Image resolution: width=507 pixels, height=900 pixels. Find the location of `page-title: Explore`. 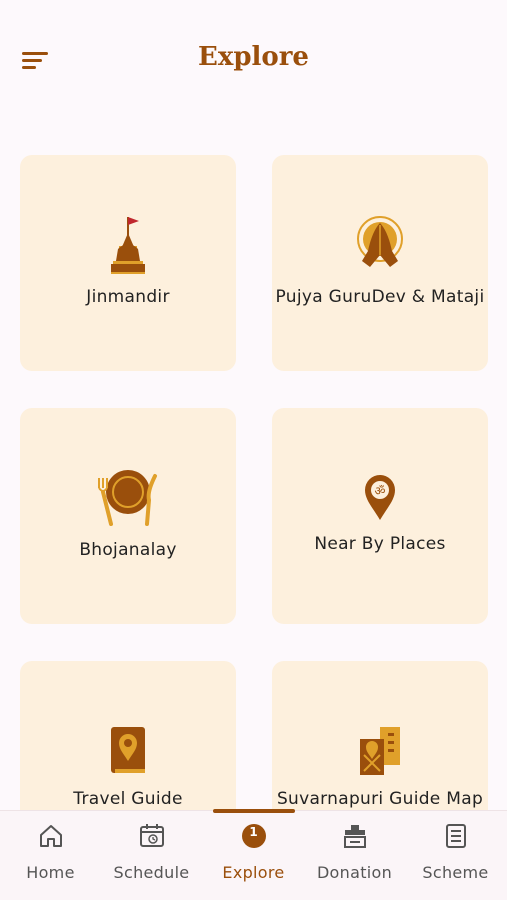

page-title: Explore is located at coordinates (253, 57).